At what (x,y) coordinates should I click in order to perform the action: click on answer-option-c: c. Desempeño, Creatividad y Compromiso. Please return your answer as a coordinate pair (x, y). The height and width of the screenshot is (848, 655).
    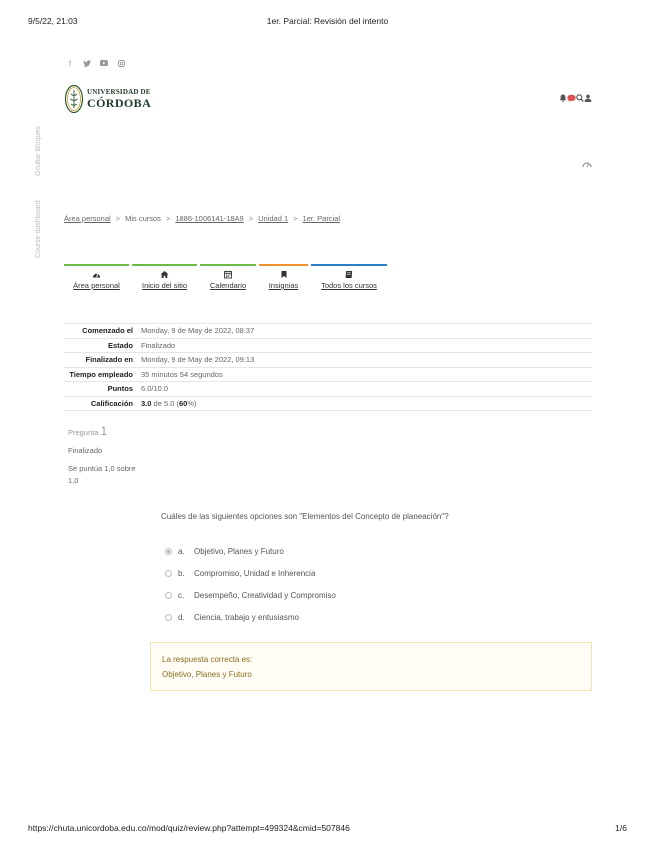
    Looking at the image, I should click on (250, 595).